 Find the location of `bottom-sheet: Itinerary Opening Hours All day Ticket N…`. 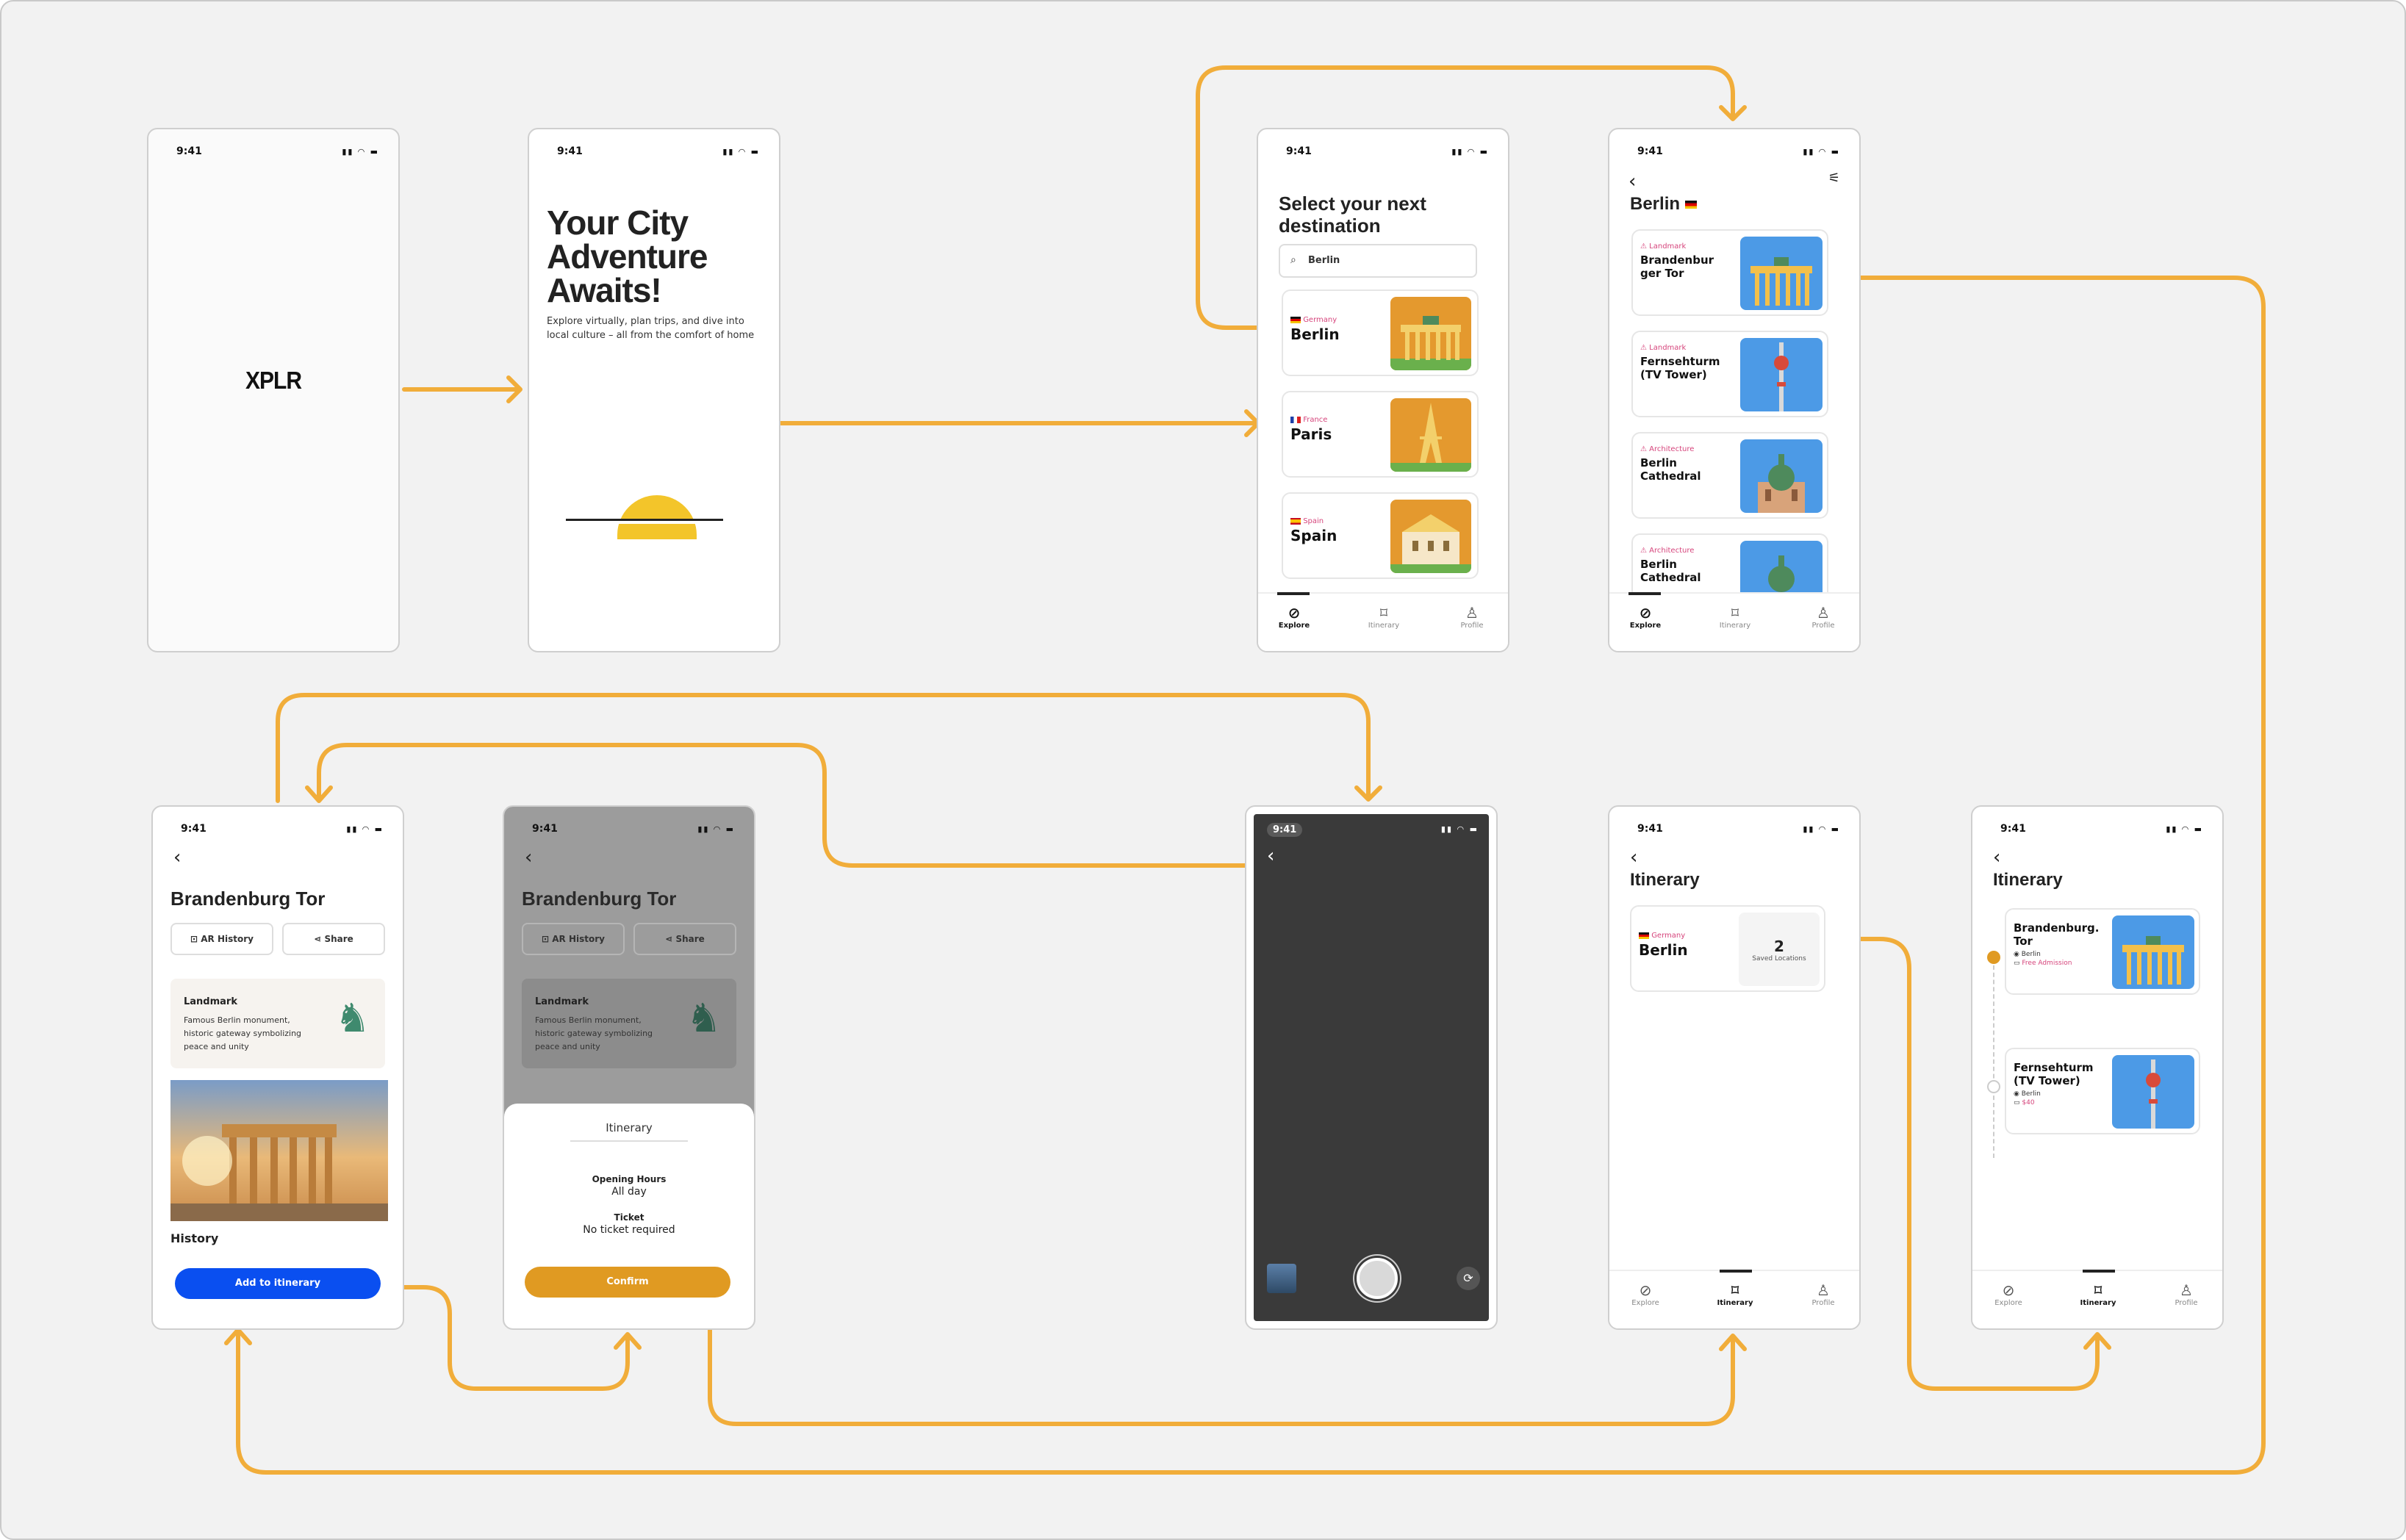

bottom-sheet: Itinerary Opening Hours All day Ticket N… is located at coordinates (629, 1216).